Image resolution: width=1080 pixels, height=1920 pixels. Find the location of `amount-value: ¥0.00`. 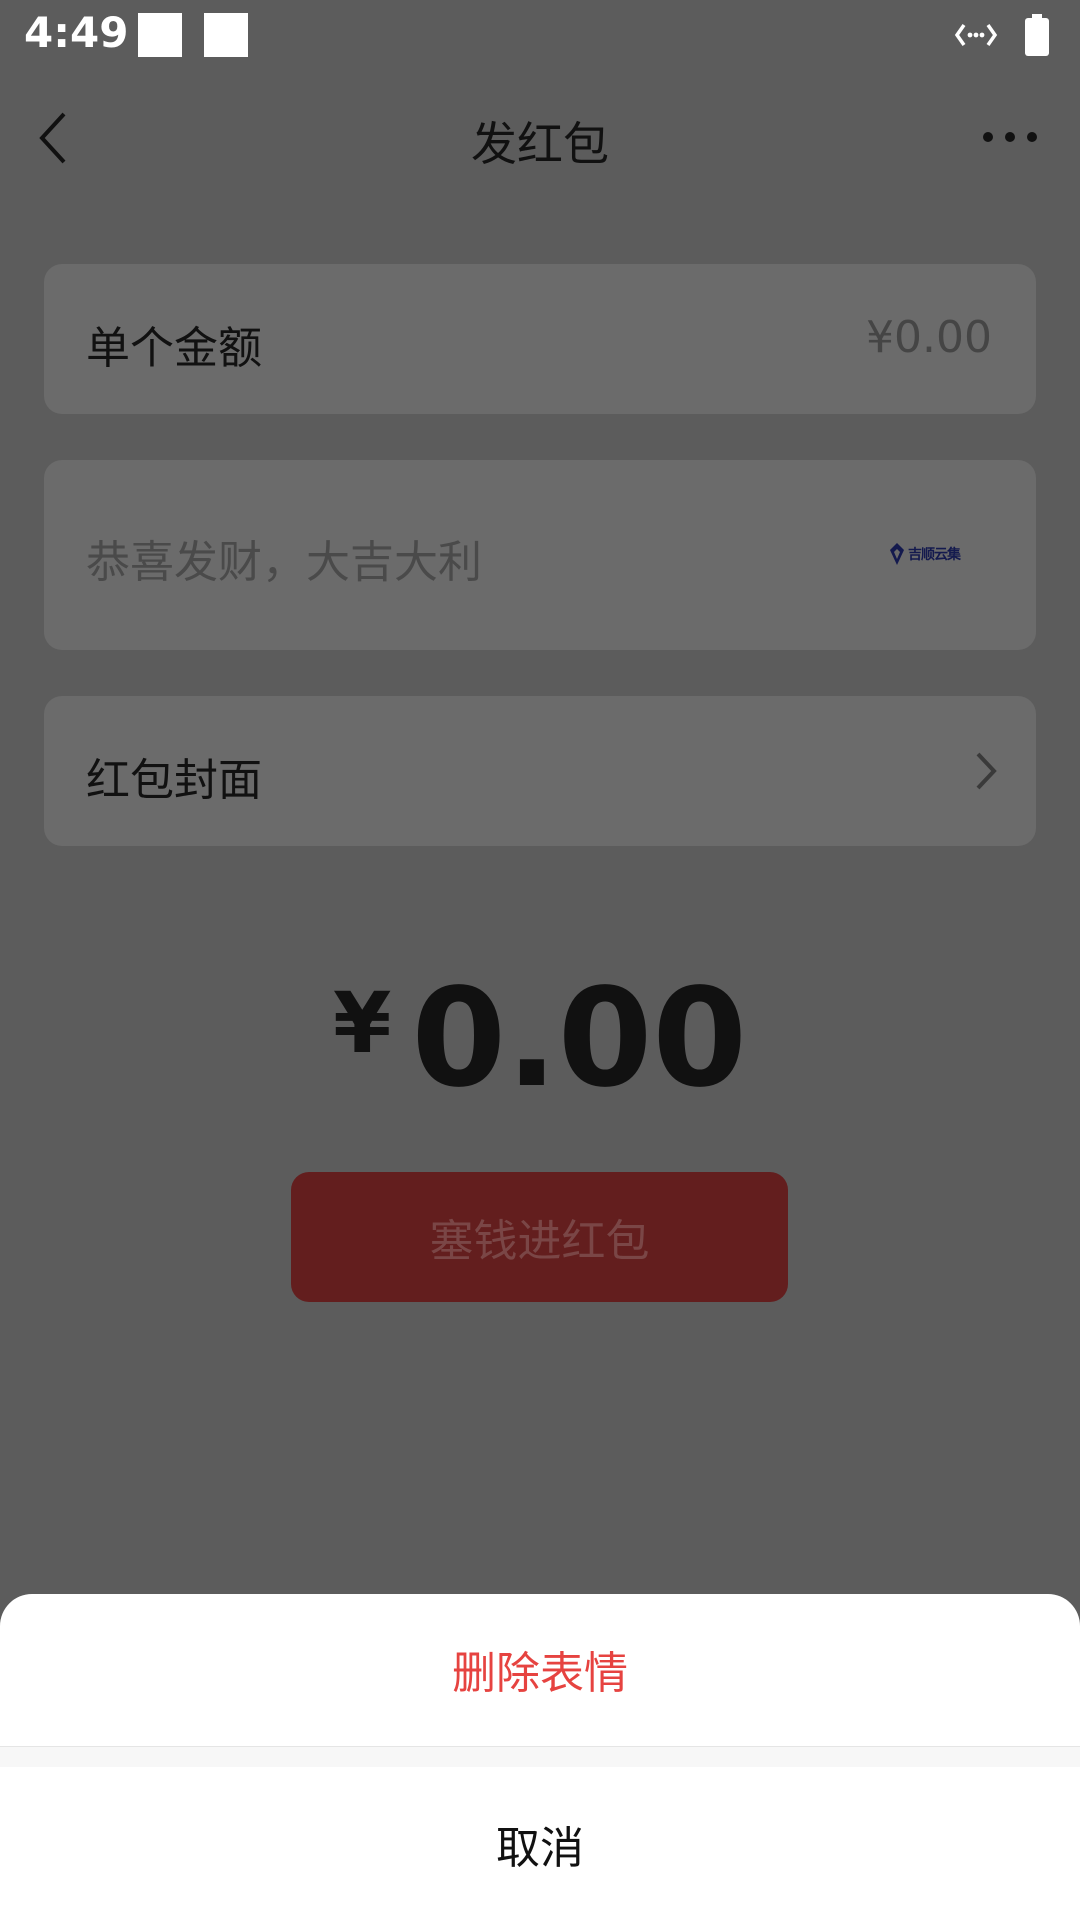

amount-value: ¥0.00 is located at coordinates (929, 337).